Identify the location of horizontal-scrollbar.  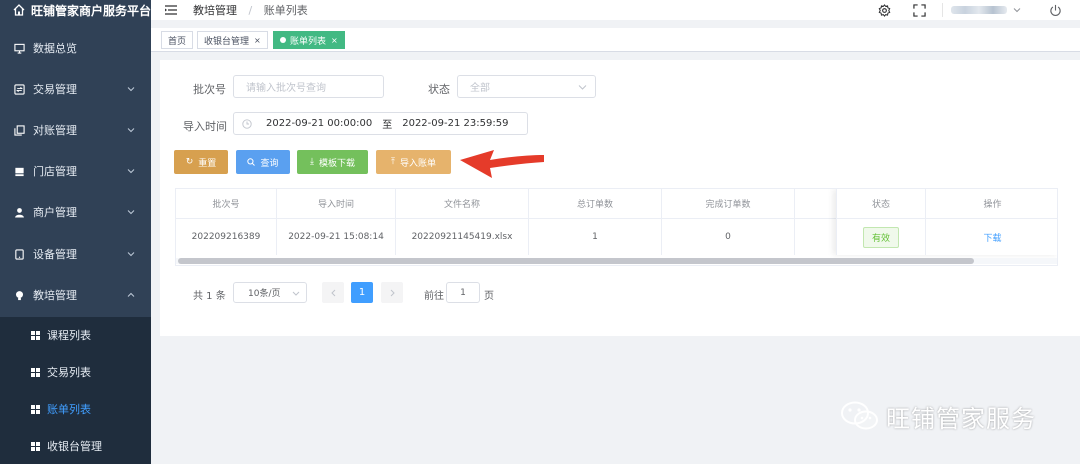
(616, 261).